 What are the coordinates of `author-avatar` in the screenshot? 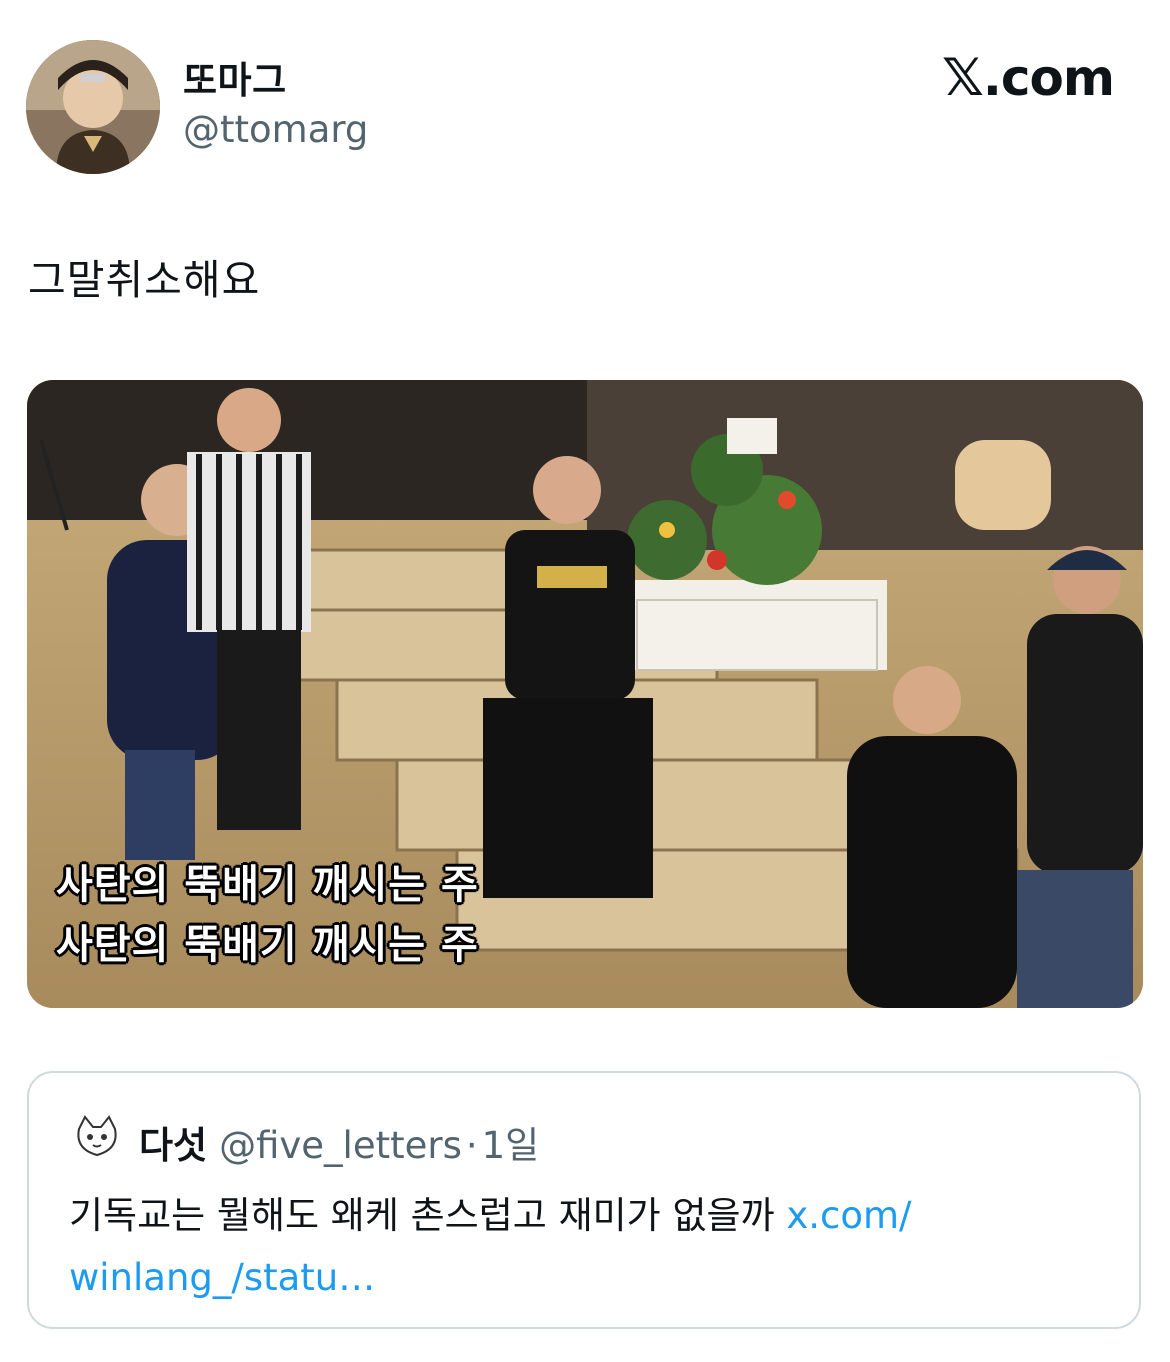 It's located at (93, 107).